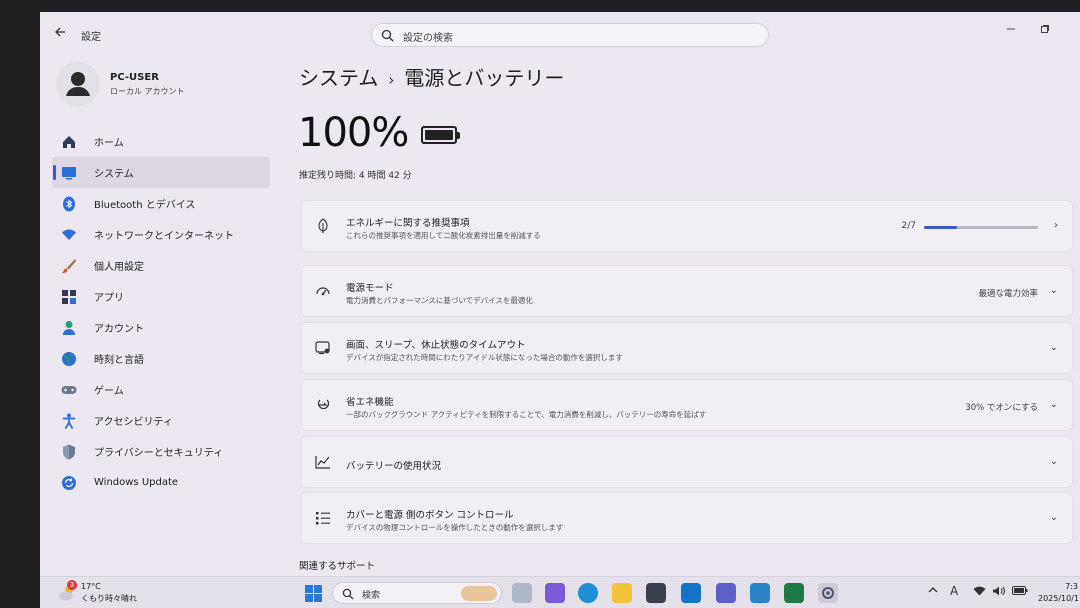  What do you see at coordinates (109, 298) in the screenshot?
I see `sidebar-item-label: アプリ` at bounding box center [109, 298].